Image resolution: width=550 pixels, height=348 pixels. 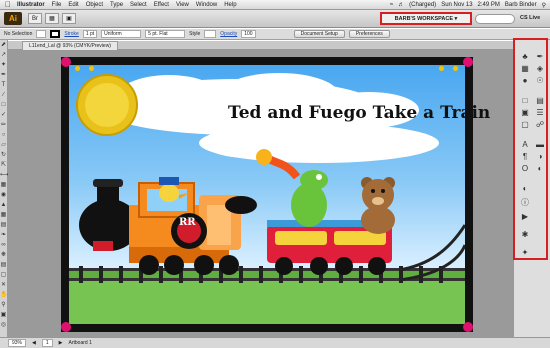 I want to click on corner-light-bottom-left, so click(x=66, y=327).